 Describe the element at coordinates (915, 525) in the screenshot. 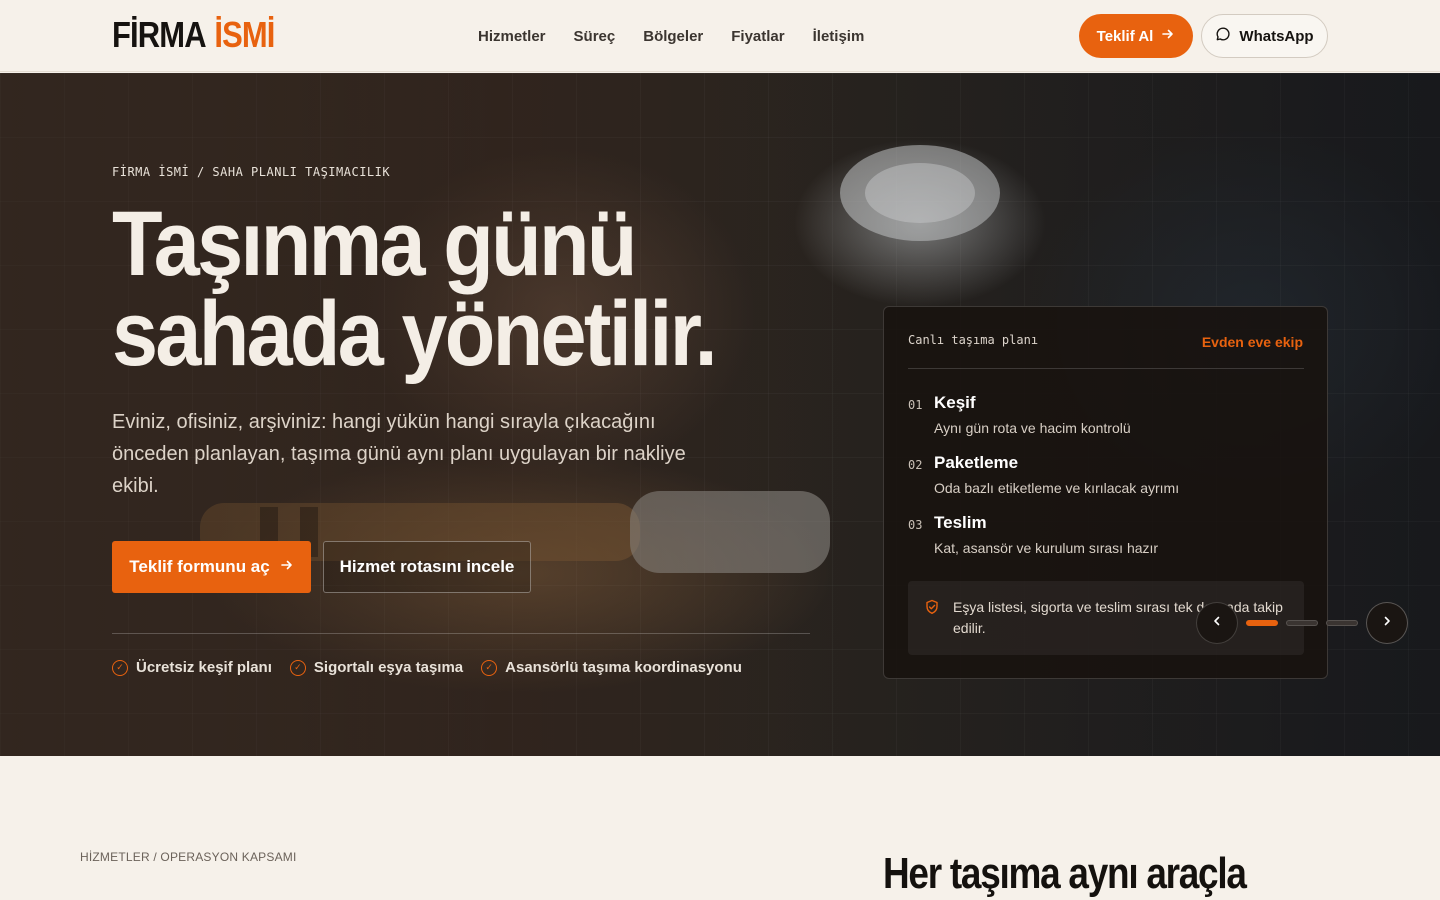

I see `plan-step-number: 03` at that location.